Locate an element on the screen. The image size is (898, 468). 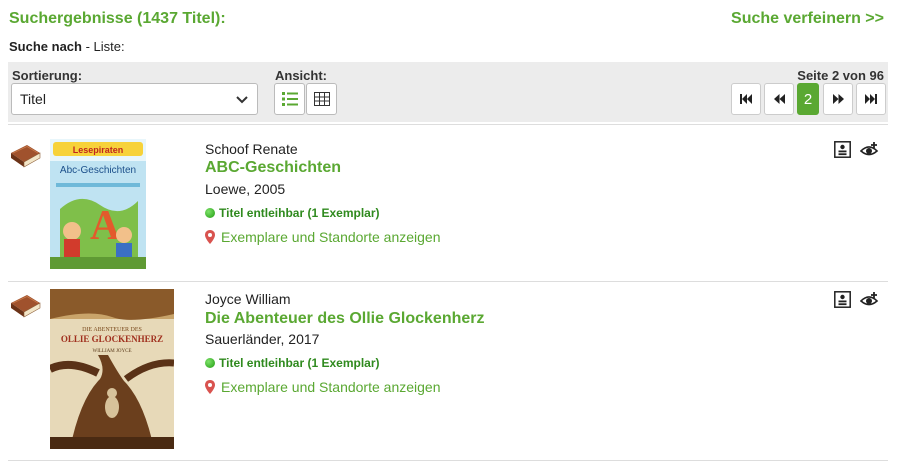
result-publisher: Sauerländer, 2017 is located at coordinates (262, 339).